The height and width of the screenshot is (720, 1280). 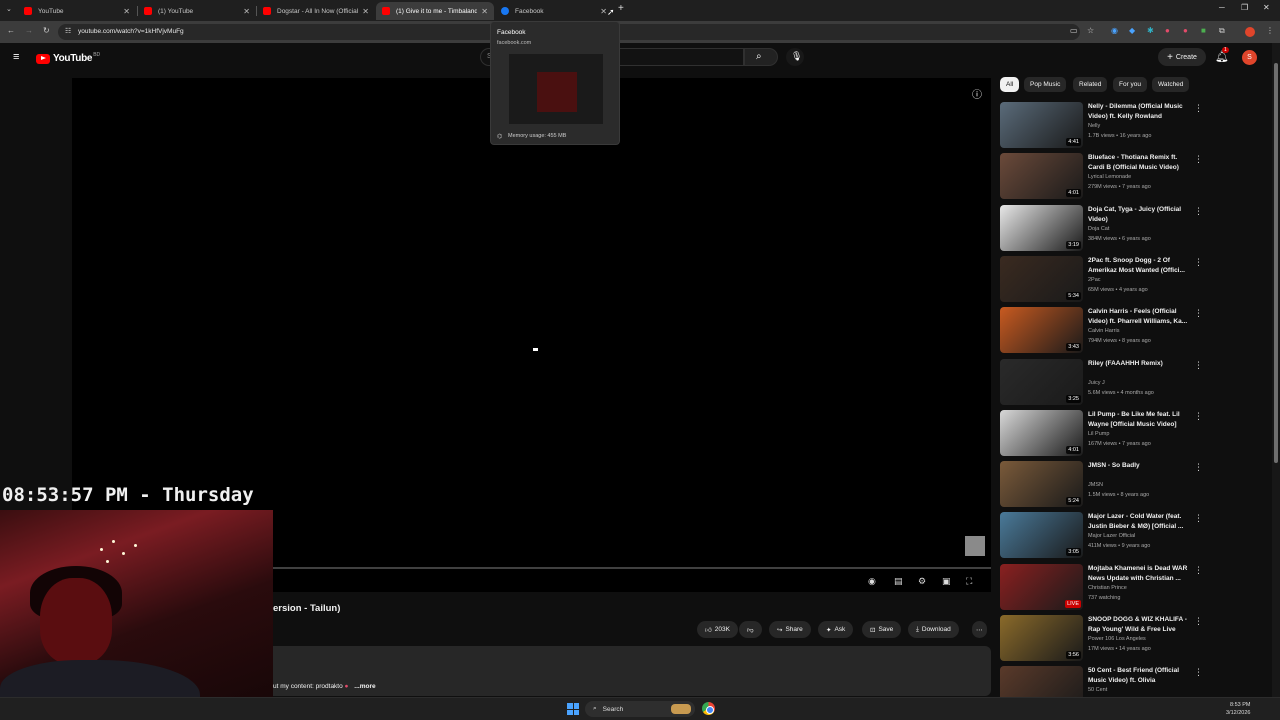 I want to click on bookmark-star-icon: ☆, so click(x=1090, y=30).